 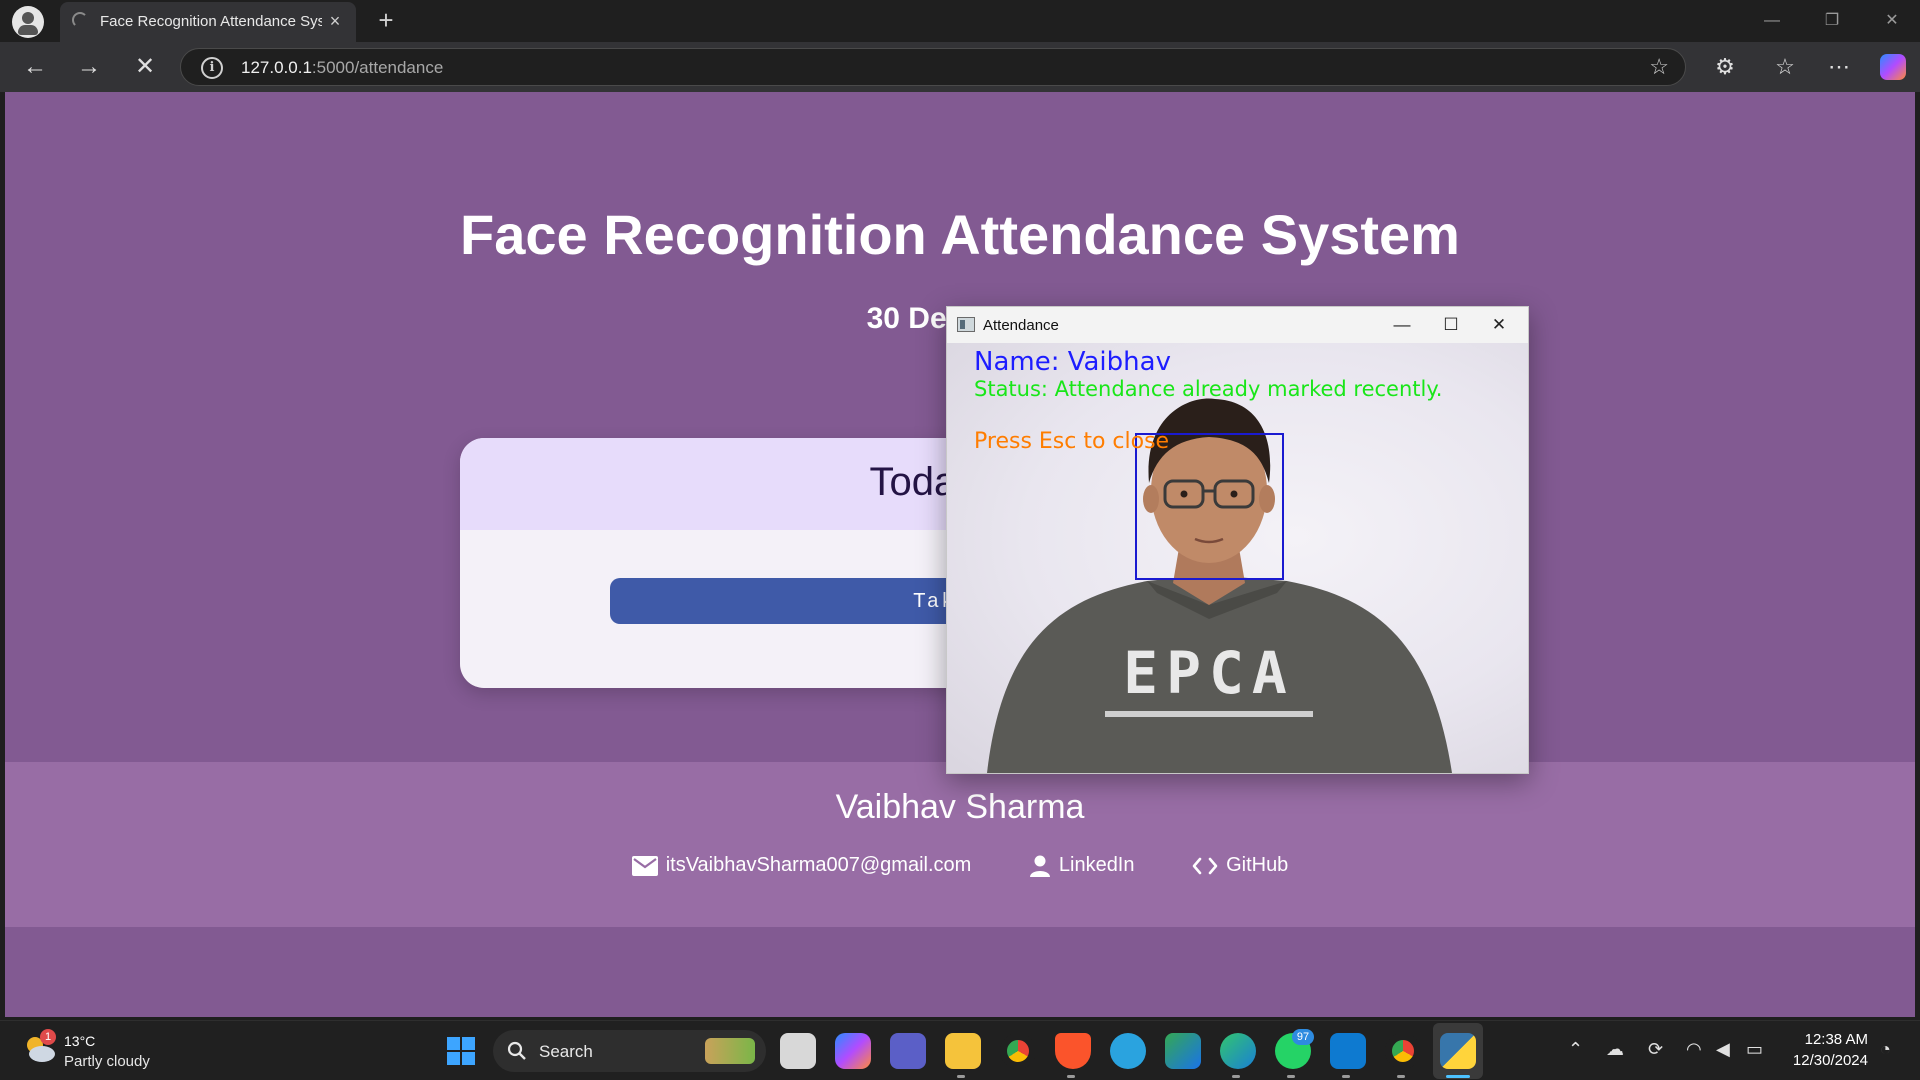 I want to click on start-windows-icon, so click(x=461, y=1051).